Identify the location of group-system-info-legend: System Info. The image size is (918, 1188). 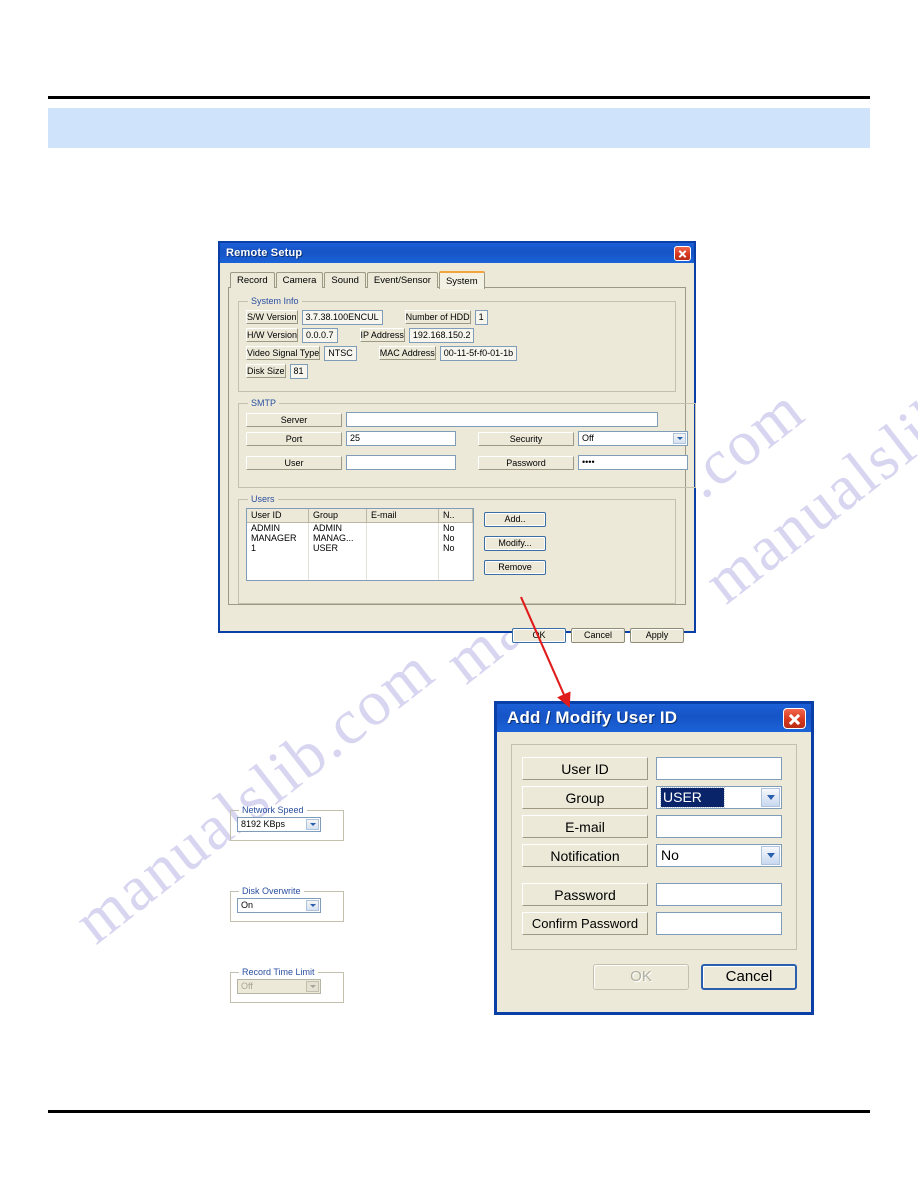
(275, 301).